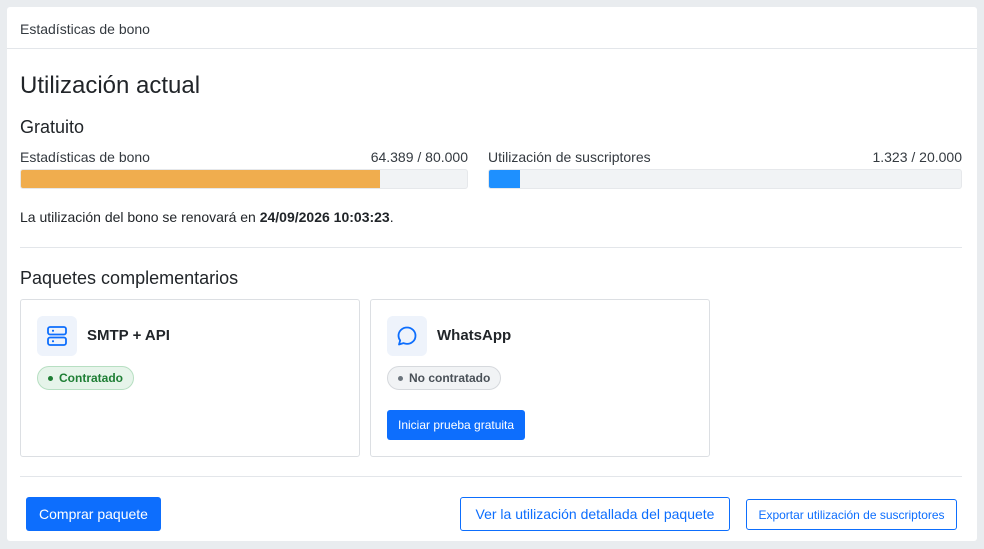  Describe the element at coordinates (419, 157) in the screenshot. I see `meter-value: 64.389 / 80.000` at that location.